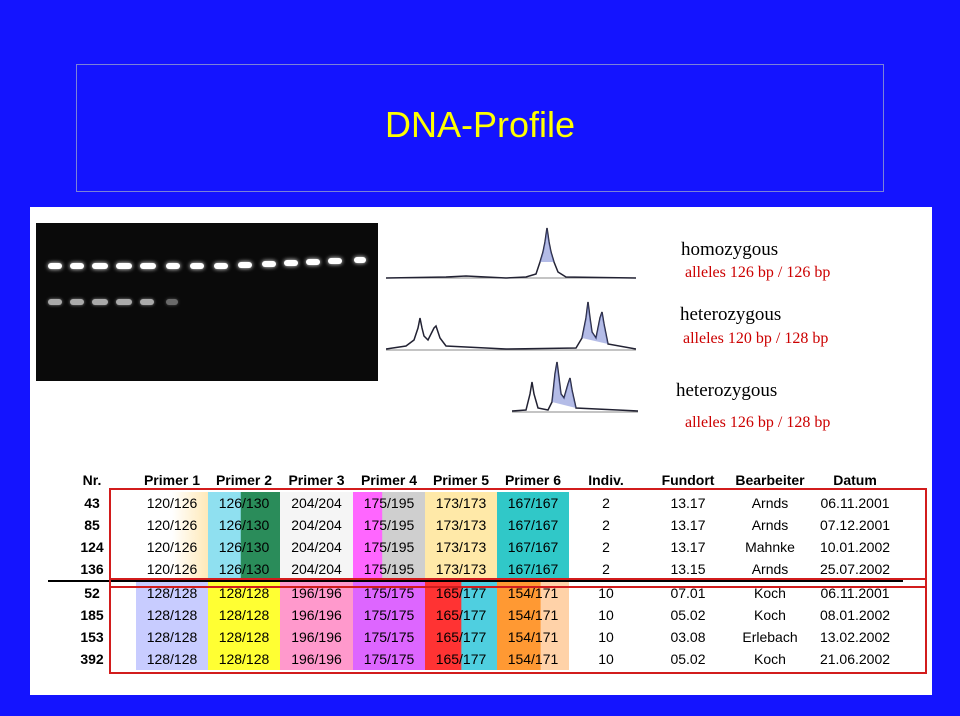 The width and height of the screenshot is (960, 716). What do you see at coordinates (92, 569) in the screenshot?
I see `cell-nr: 136` at bounding box center [92, 569].